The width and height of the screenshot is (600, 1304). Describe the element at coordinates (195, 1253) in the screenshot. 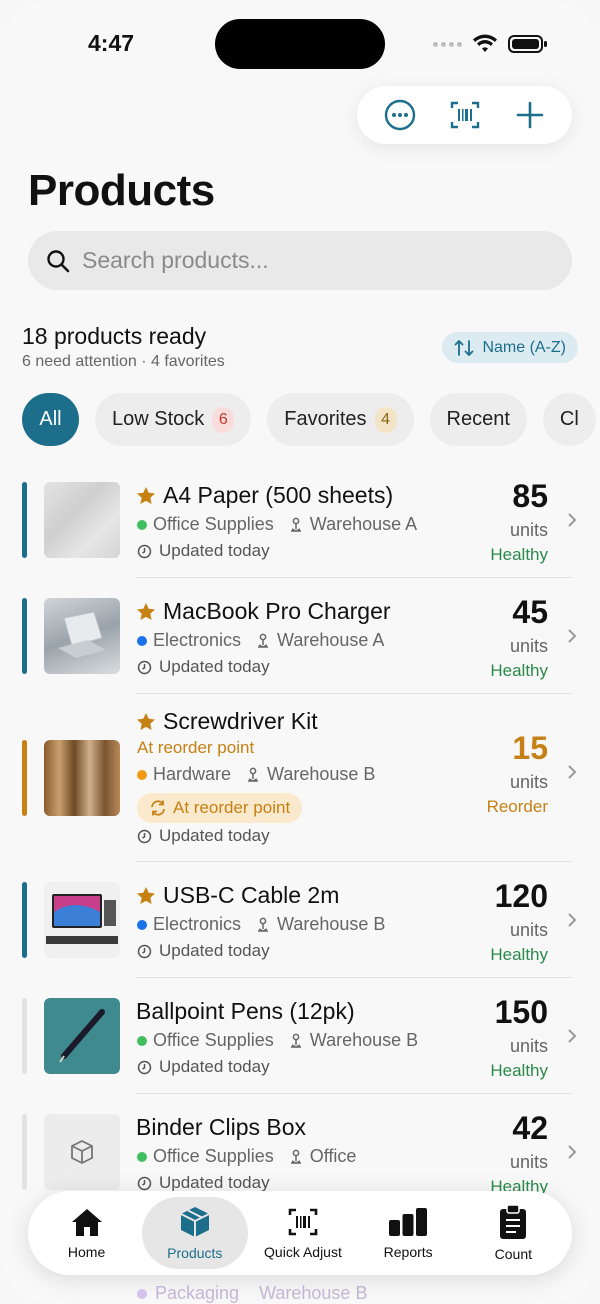

I see `tab-label: Products` at that location.